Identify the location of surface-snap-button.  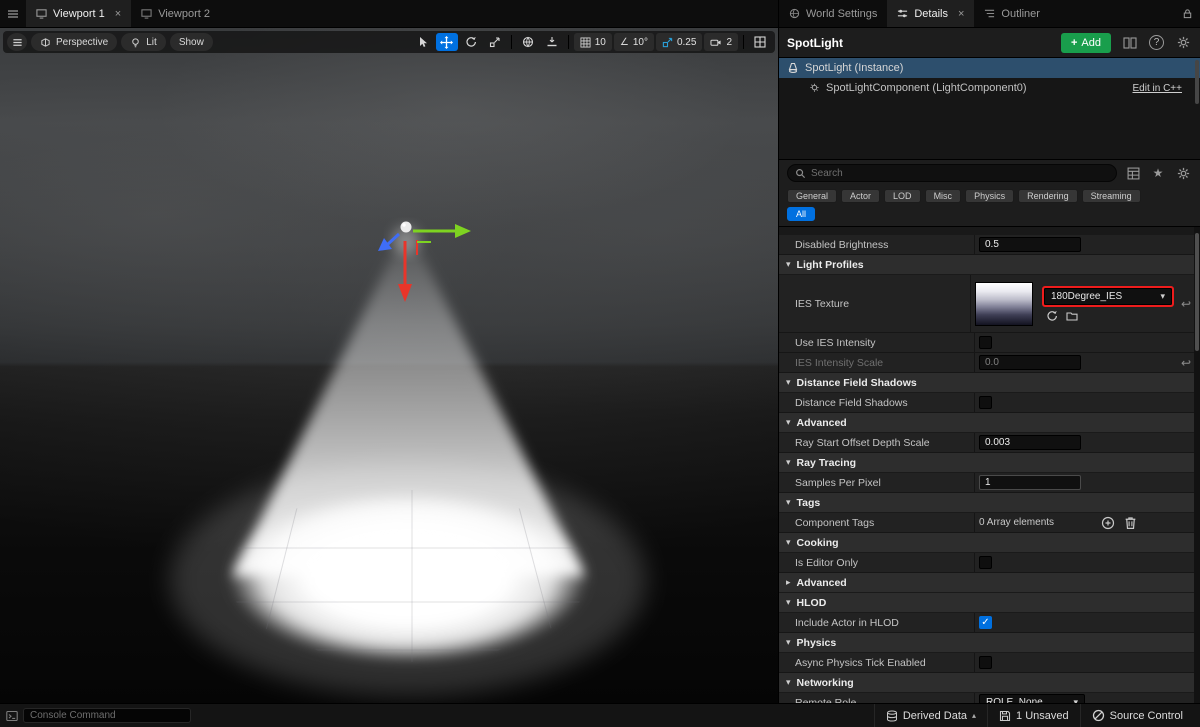
(552, 42).